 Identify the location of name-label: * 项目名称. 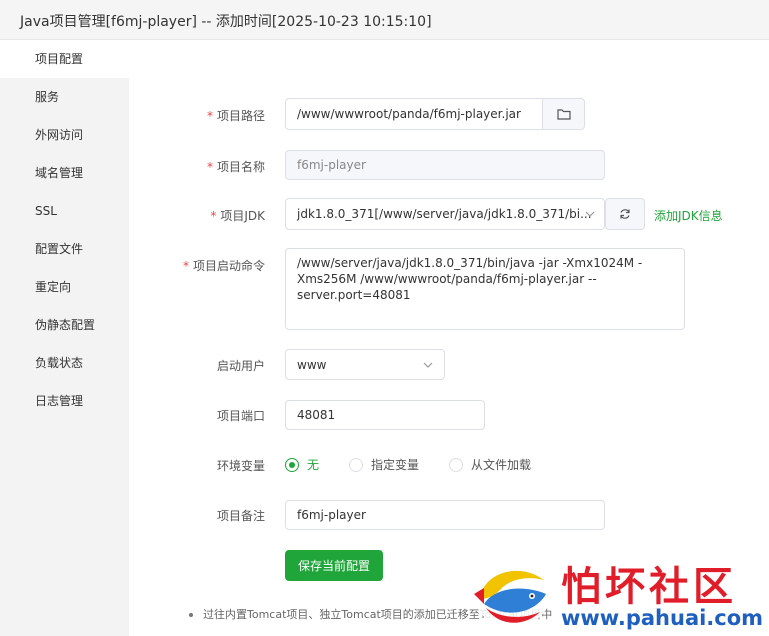
(235, 167).